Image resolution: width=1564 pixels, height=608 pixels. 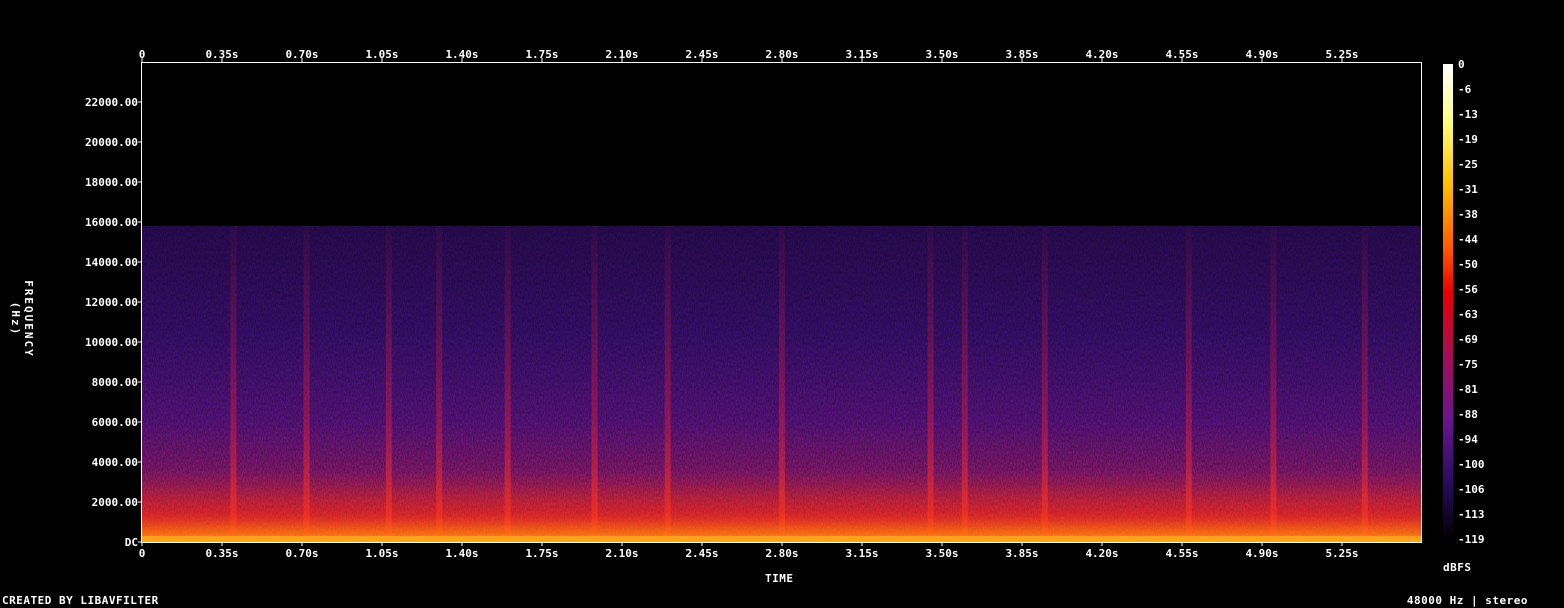 What do you see at coordinates (1181, 54) in the screenshot?
I see `x-tick-label-top: 4.55s` at bounding box center [1181, 54].